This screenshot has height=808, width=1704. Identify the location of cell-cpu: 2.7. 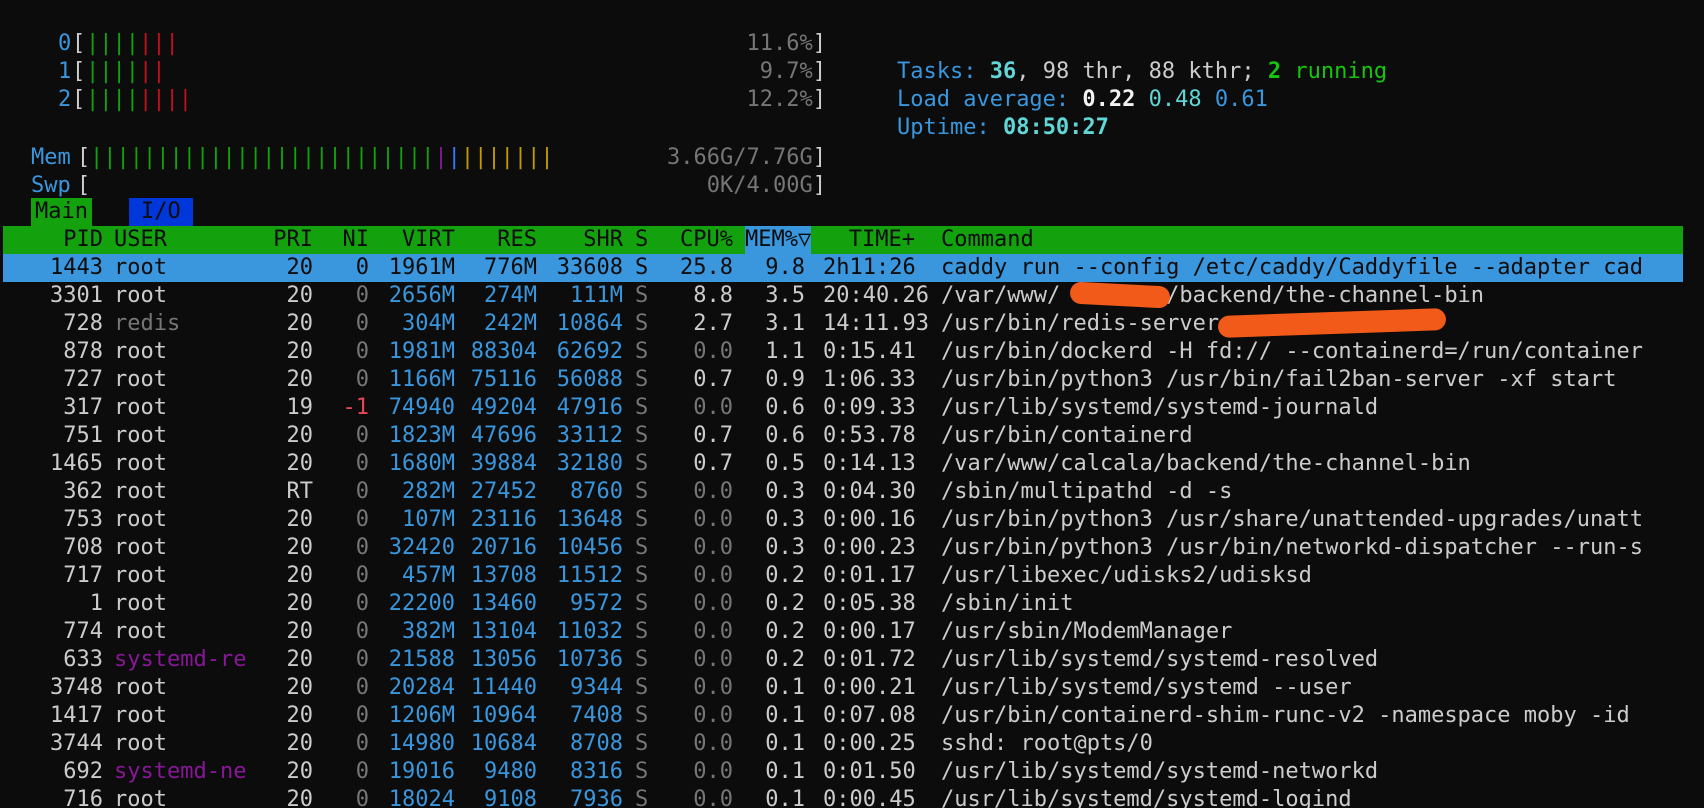
(713, 323).